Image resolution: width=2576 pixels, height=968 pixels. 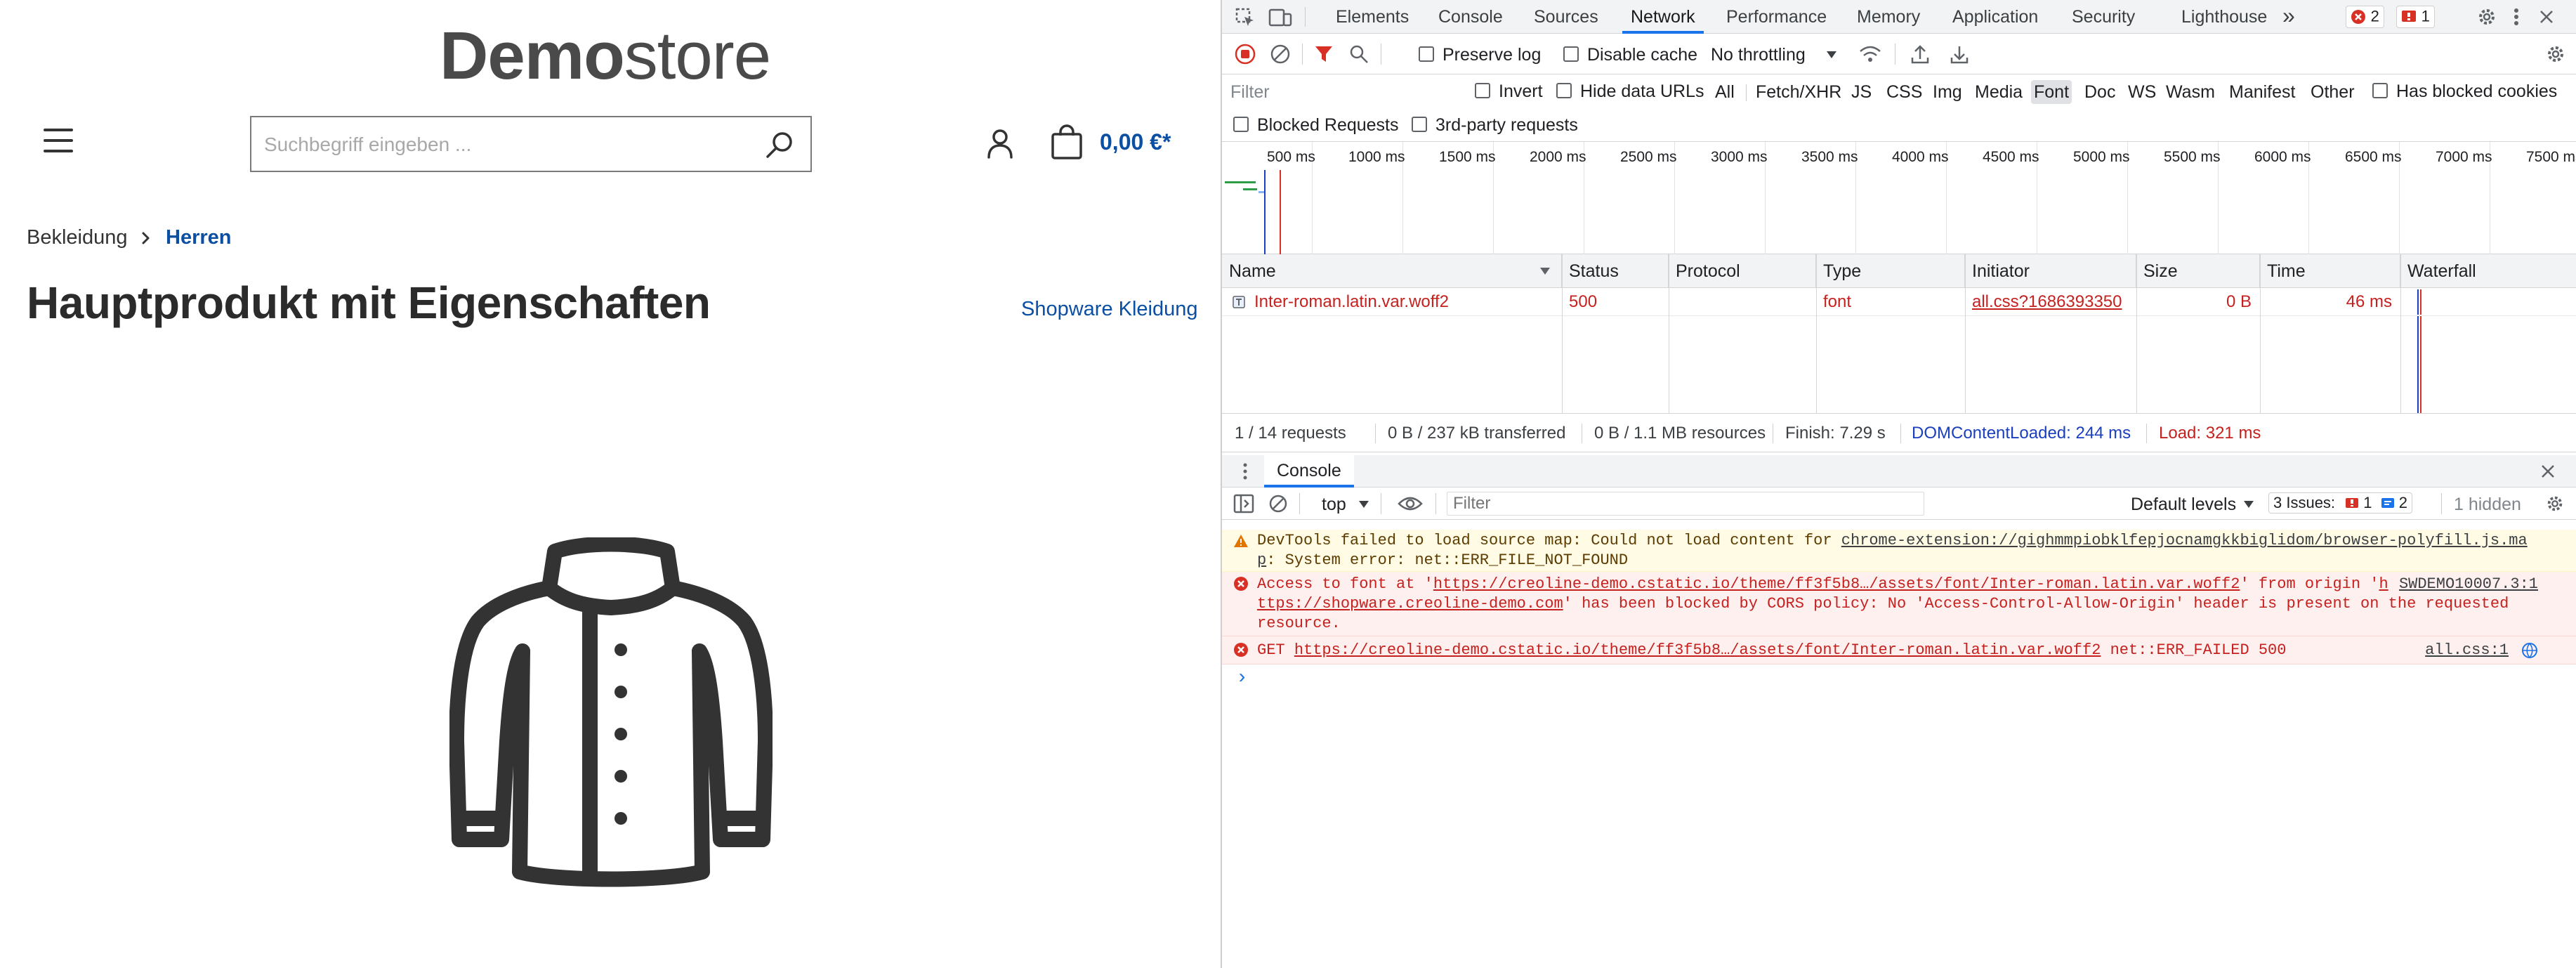 What do you see at coordinates (2100, 92) in the screenshot?
I see `filter-type-doc: Doc` at bounding box center [2100, 92].